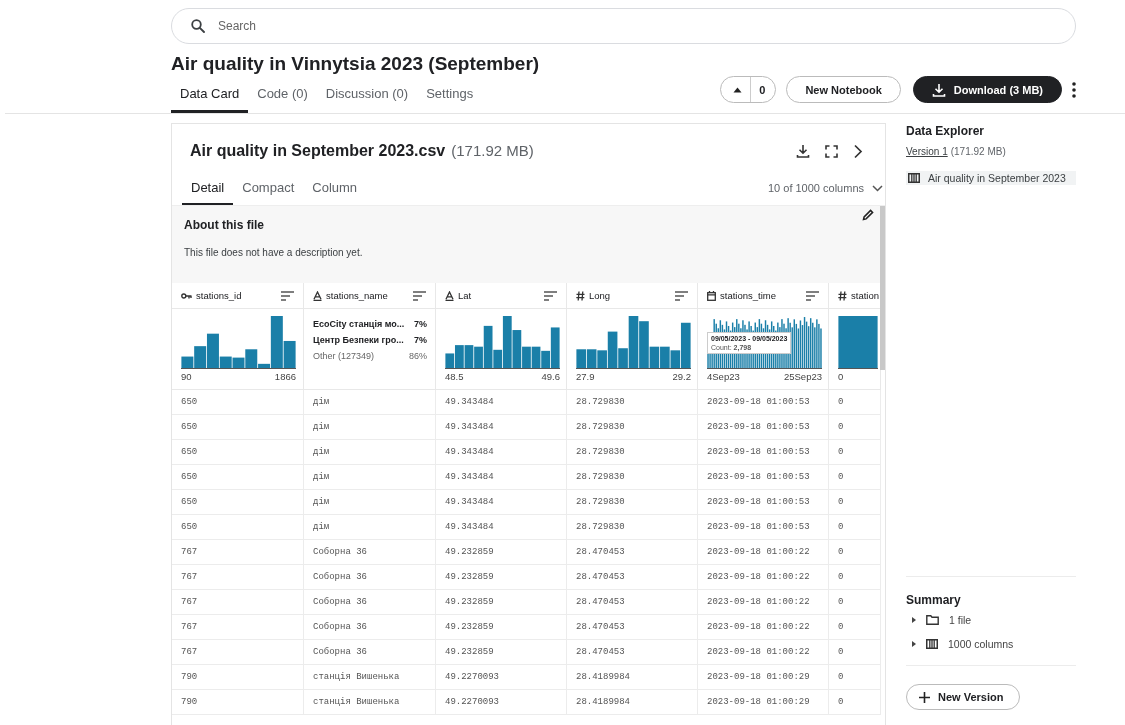 The height and width of the screenshot is (725, 1125). What do you see at coordinates (492, 150) in the screenshot?
I see `file-size: (171.92 MB)` at bounding box center [492, 150].